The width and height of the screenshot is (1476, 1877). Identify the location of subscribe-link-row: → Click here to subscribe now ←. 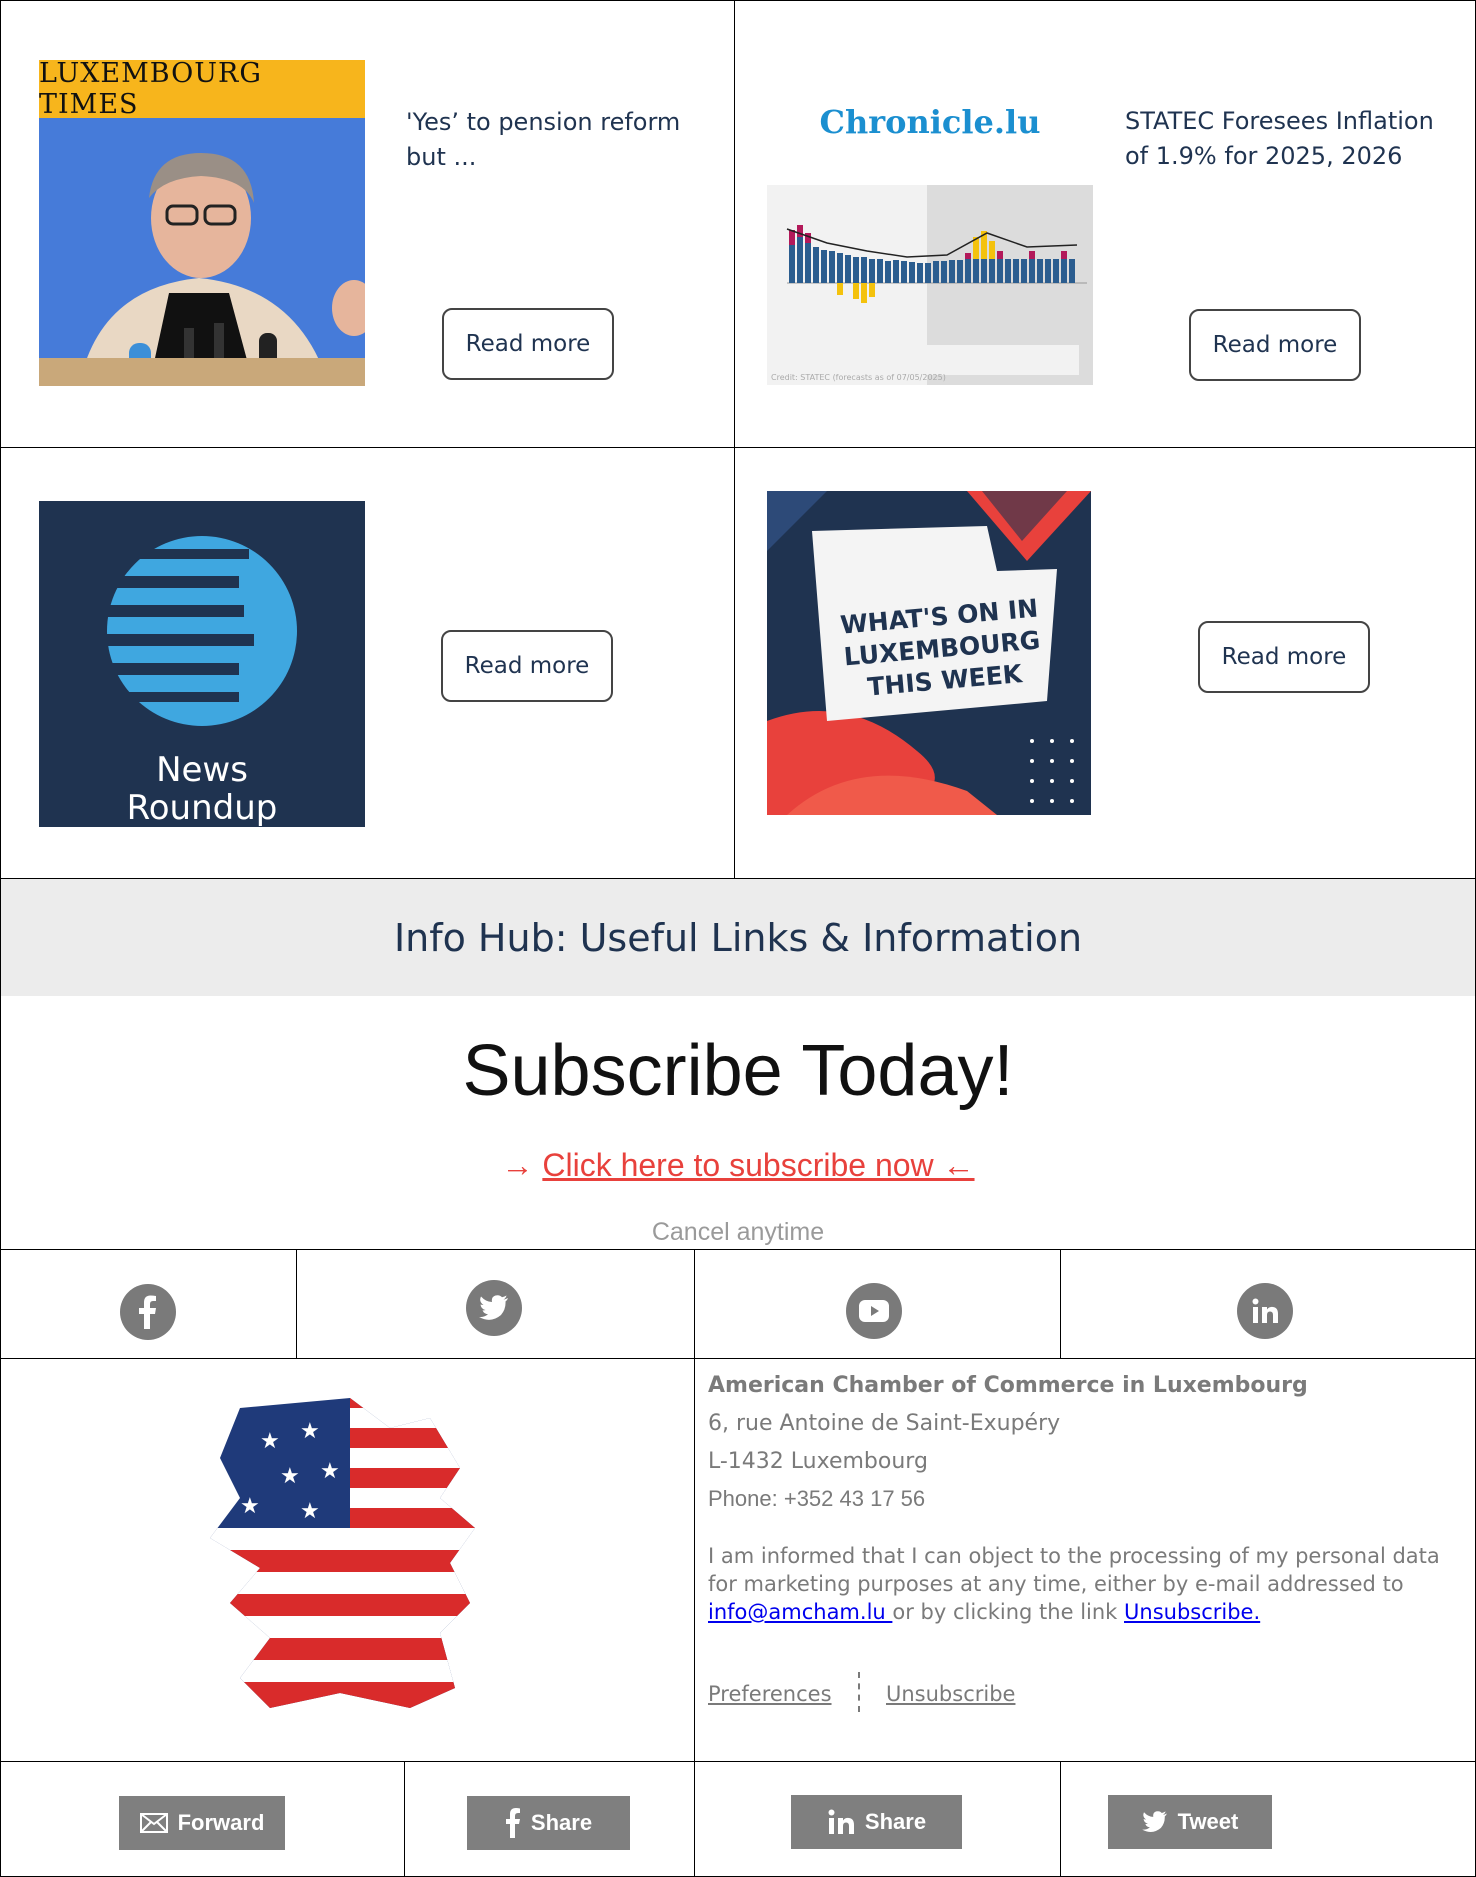
(738, 1165).